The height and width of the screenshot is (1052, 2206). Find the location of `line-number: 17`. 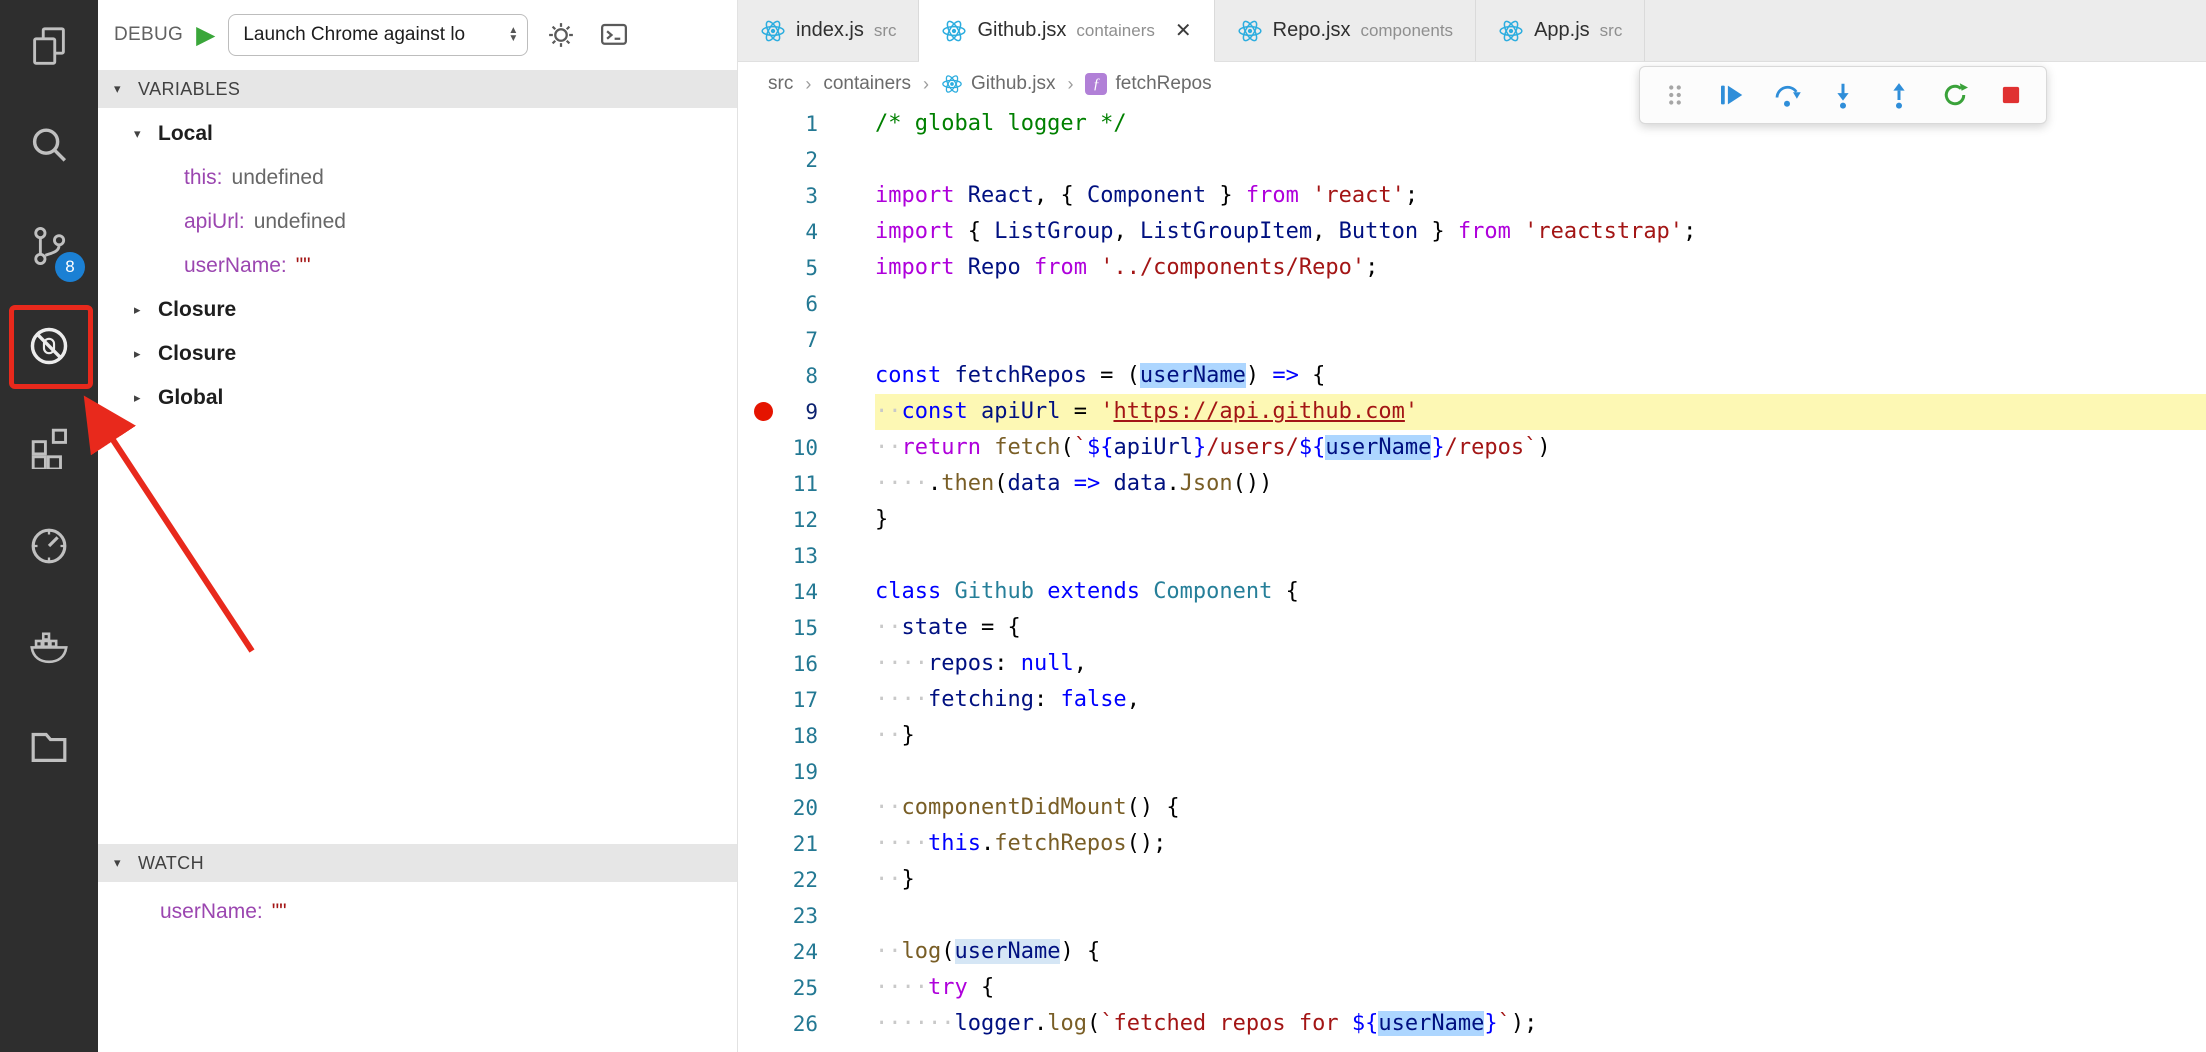

line-number: 17 is located at coordinates (806, 700).